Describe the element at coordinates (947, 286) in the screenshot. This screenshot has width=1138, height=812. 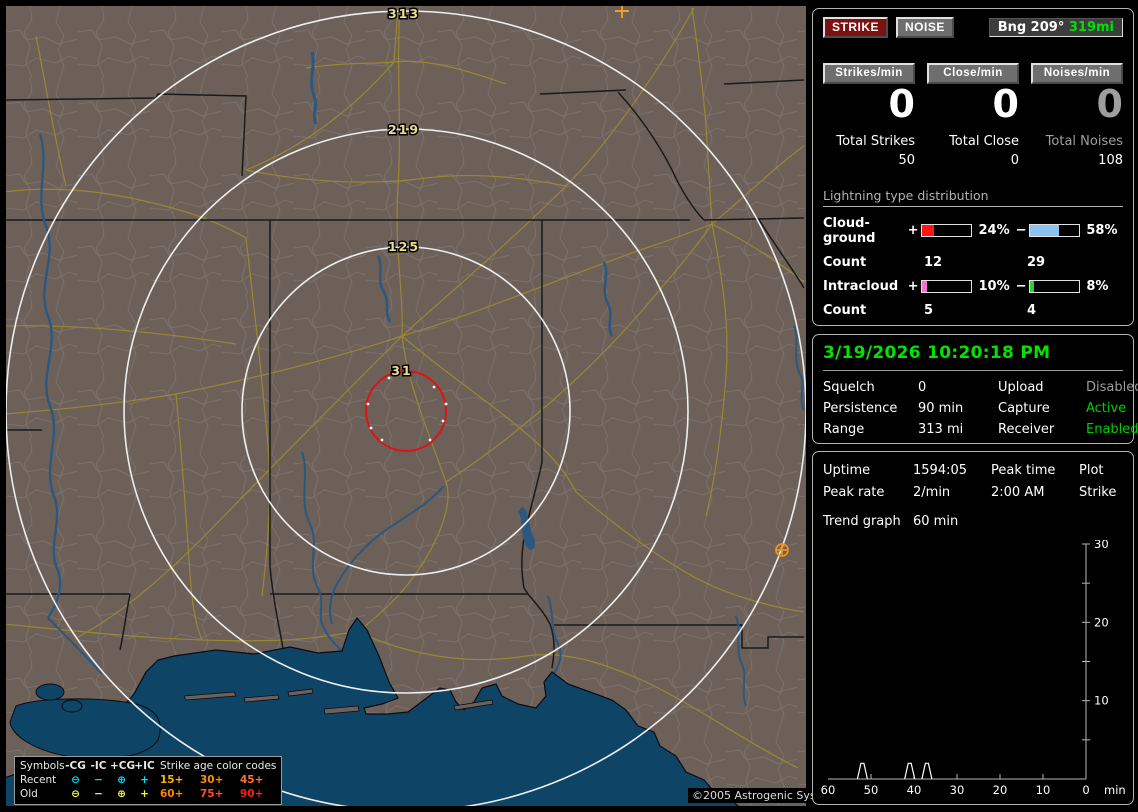
I see `ic-positive-bar` at that location.